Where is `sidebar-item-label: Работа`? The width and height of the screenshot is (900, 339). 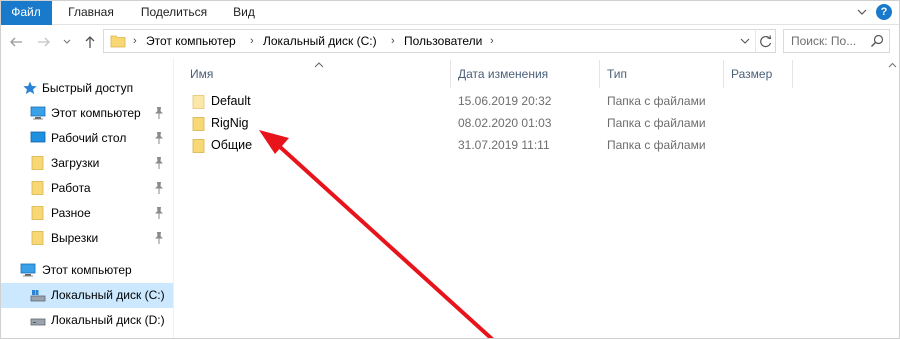 sidebar-item-label: Работа is located at coordinates (71, 188).